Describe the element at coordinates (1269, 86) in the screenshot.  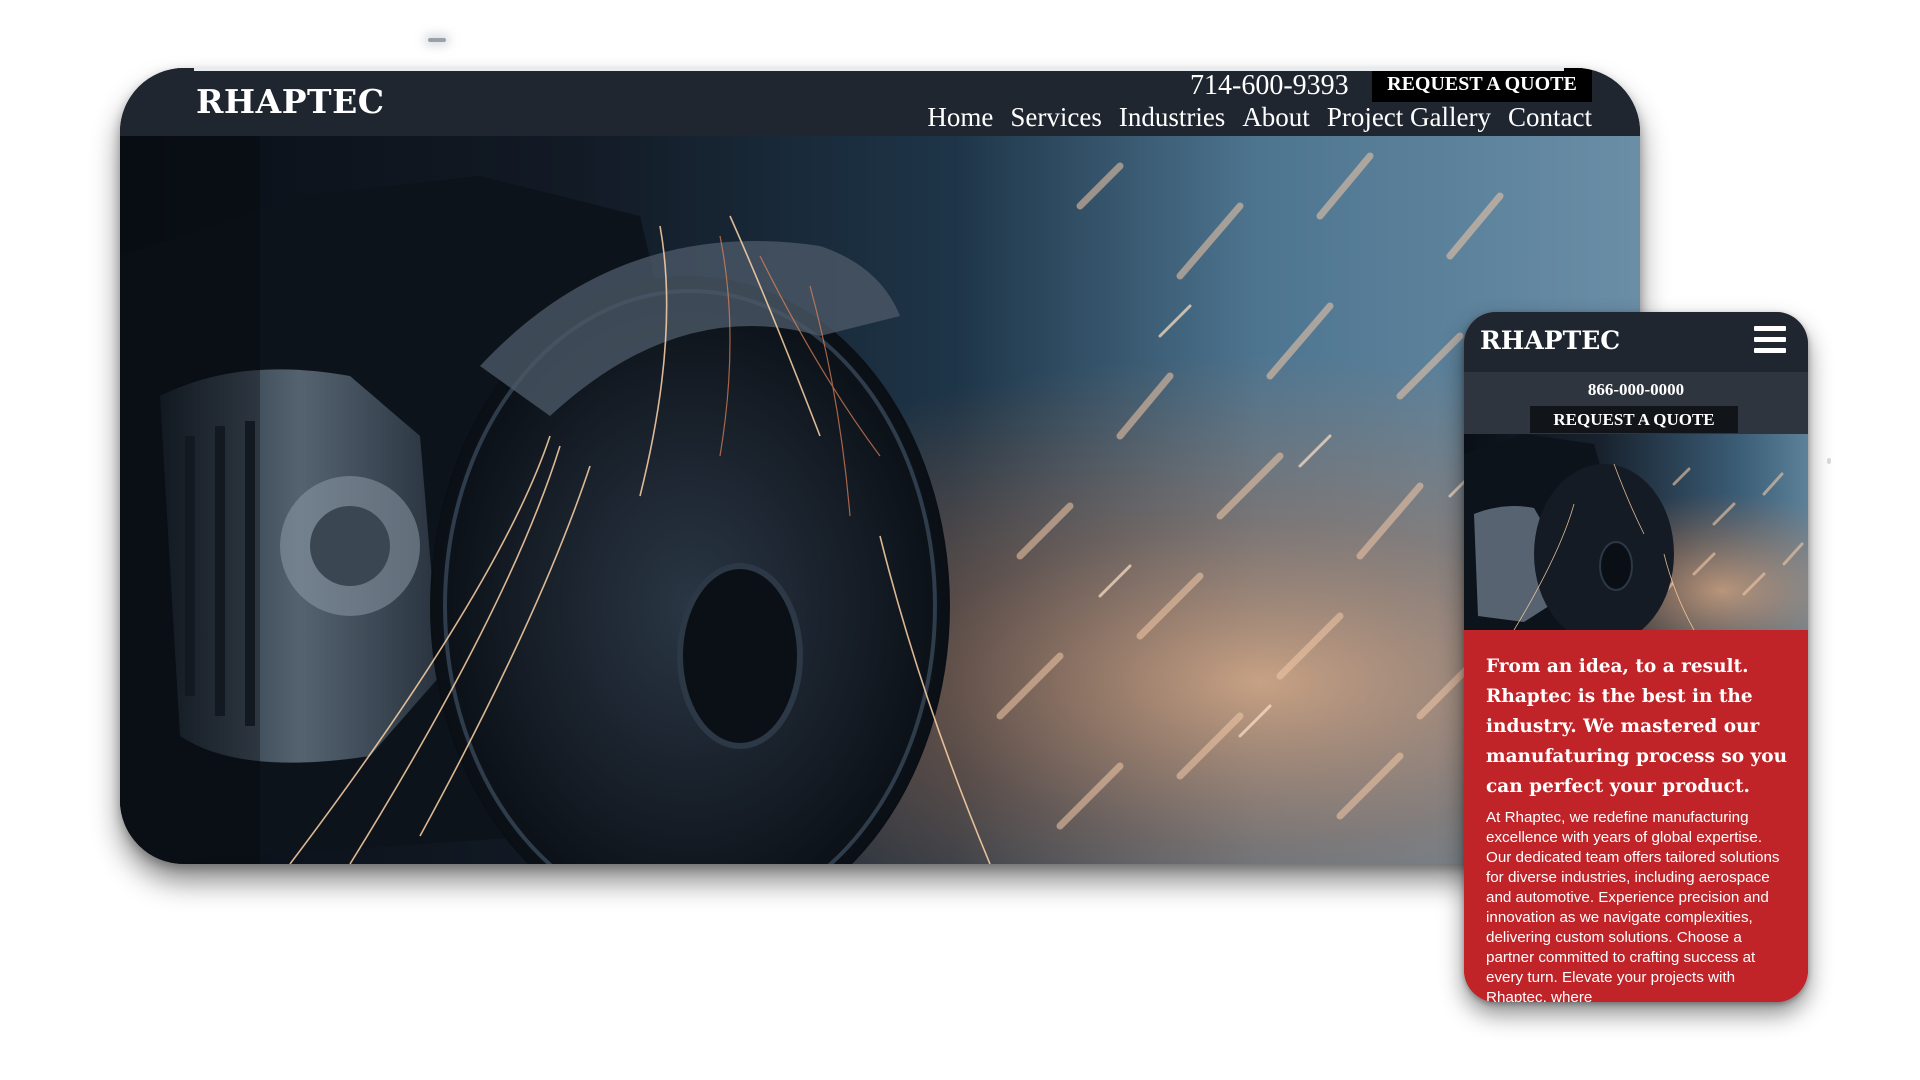
I see `desktop-phone-link: 714-600-9393` at that location.